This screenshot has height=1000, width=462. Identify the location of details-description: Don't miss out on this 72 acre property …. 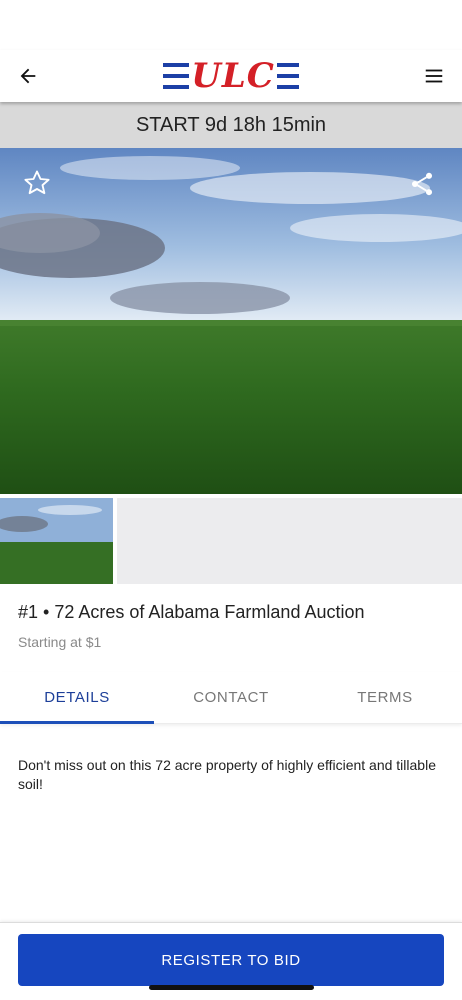
(227, 774).